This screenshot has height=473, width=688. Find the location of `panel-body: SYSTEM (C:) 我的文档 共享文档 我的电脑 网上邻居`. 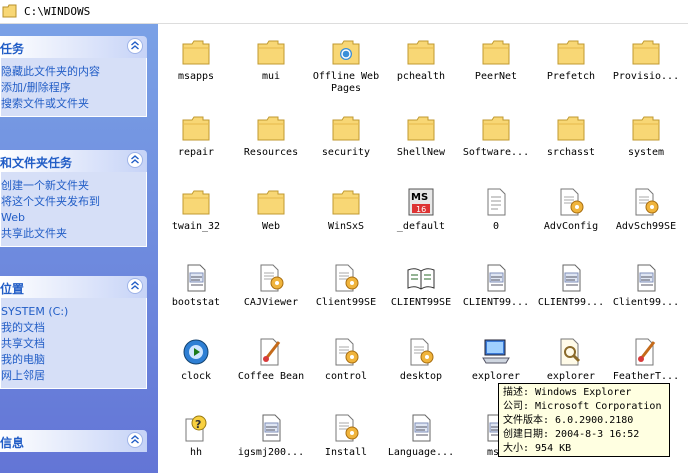

panel-body: SYSTEM (C:) 我的文档 共享文档 我的电脑 网上邻居 is located at coordinates (73, 343).